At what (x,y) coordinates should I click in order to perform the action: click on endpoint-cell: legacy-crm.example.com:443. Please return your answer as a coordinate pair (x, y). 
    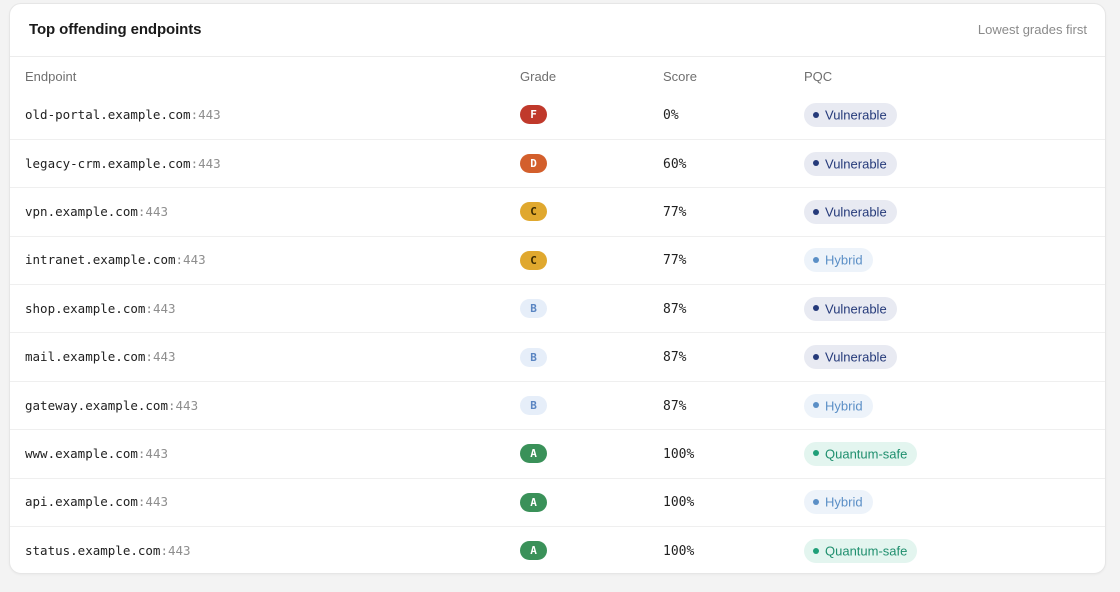
    Looking at the image, I should click on (265, 163).